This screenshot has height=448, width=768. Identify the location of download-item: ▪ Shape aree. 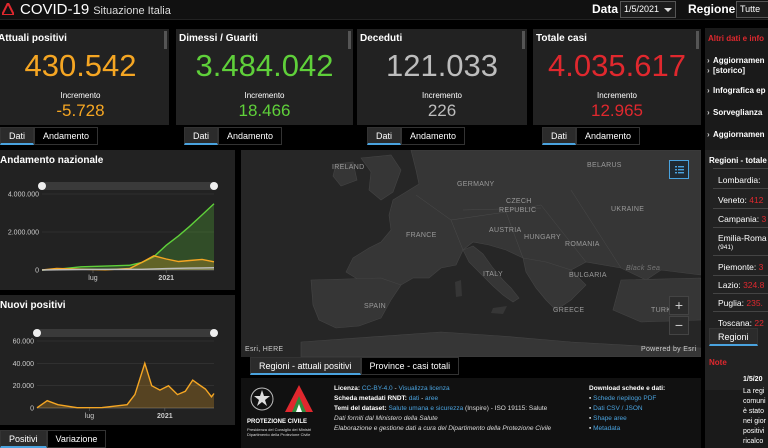
(608, 418).